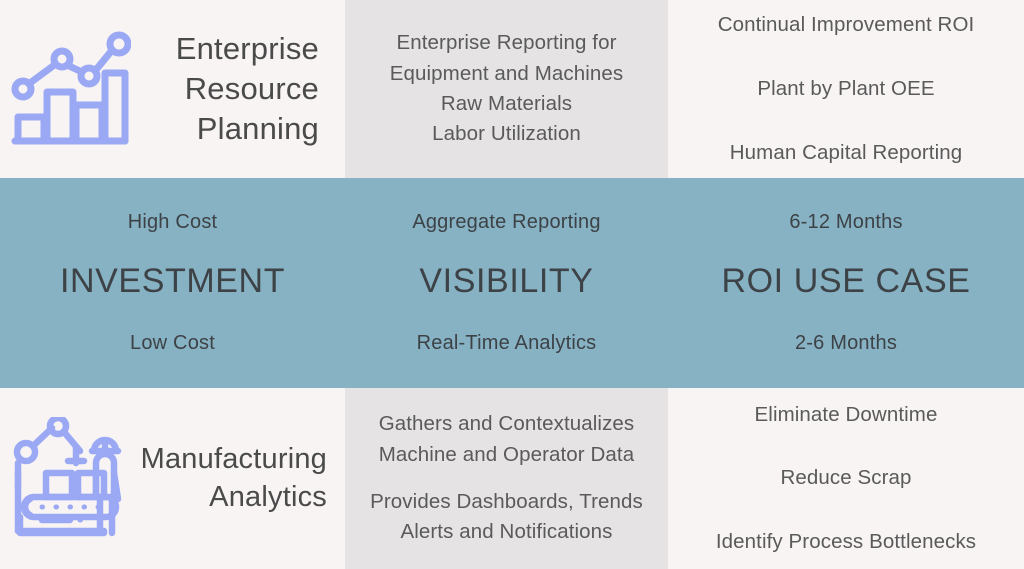  Describe the element at coordinates (172, 343) in the screenshot. I see `band-bottom-label: Low Cost` at that location.